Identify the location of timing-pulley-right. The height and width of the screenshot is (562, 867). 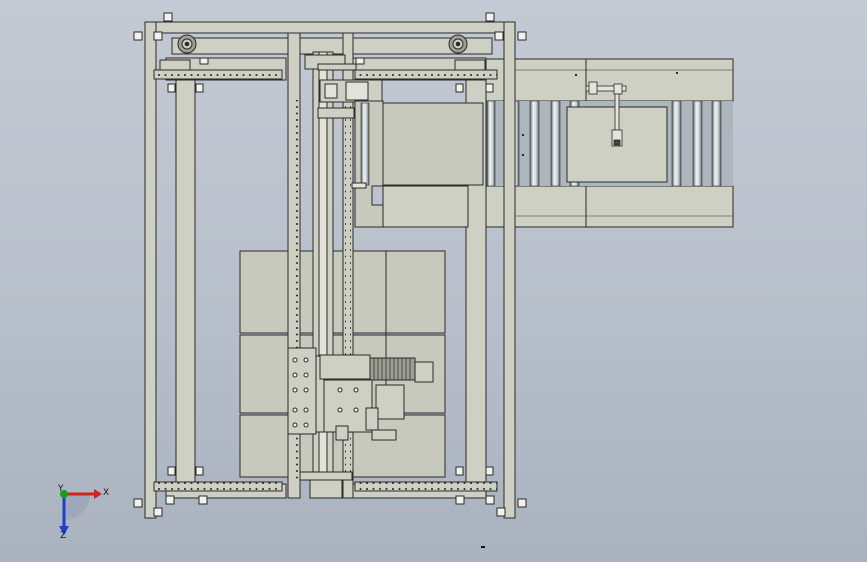
(458, 44).